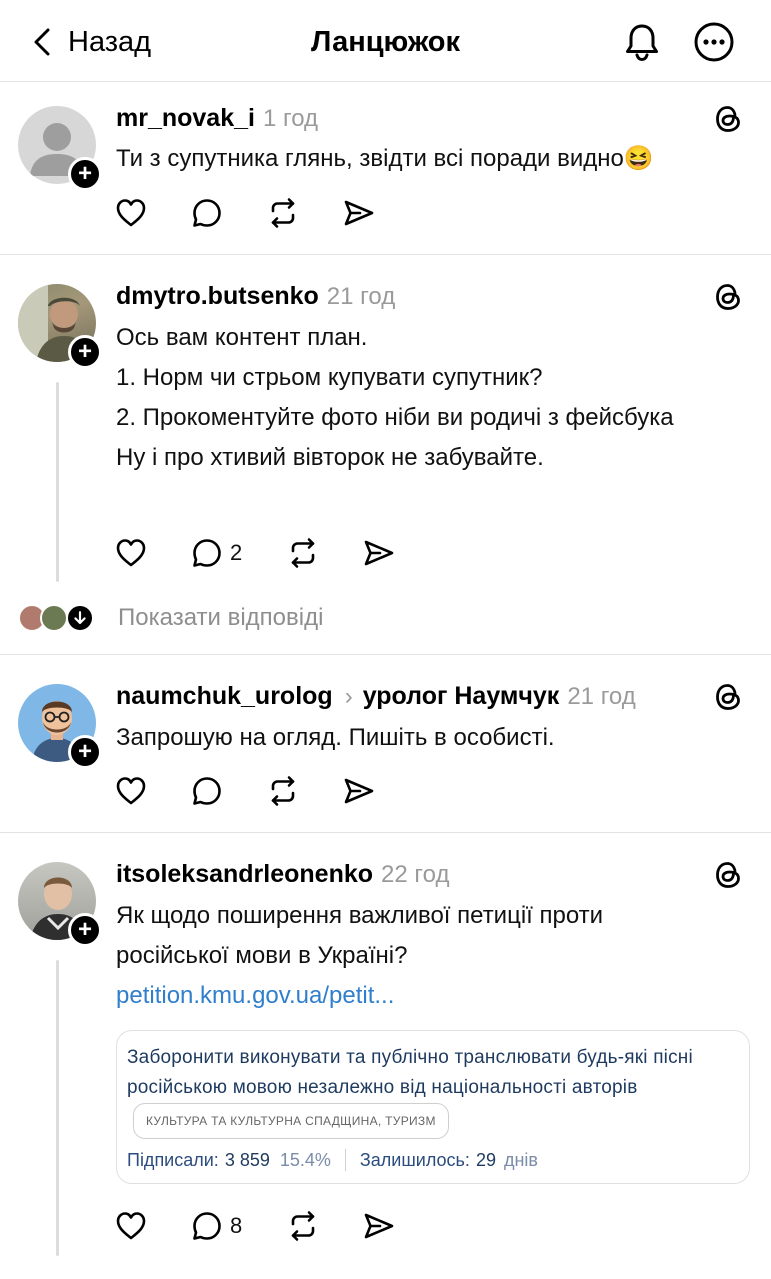 This screenshot has height=1279, width=771. I want to click on stats-divider, so click(345, 1160).